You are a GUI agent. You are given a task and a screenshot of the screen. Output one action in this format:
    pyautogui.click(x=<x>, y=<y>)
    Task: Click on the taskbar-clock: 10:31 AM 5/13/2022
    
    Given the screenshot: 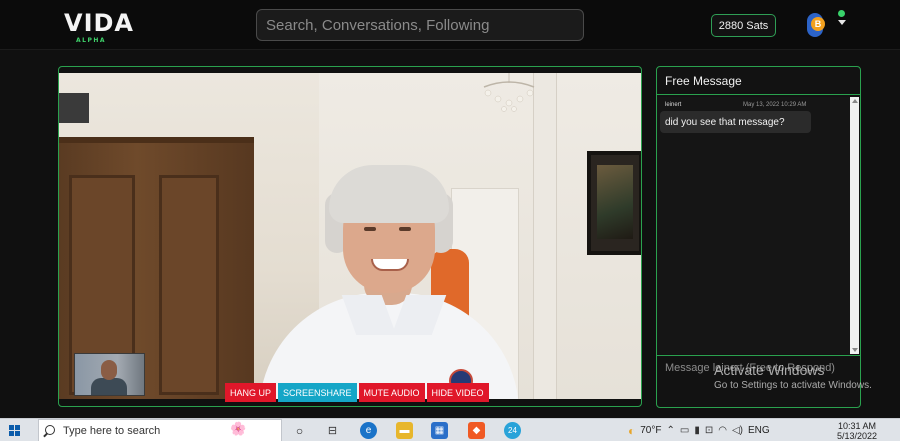 What is the action you would take?
    pyautogui.click(x=857, y=431)
    